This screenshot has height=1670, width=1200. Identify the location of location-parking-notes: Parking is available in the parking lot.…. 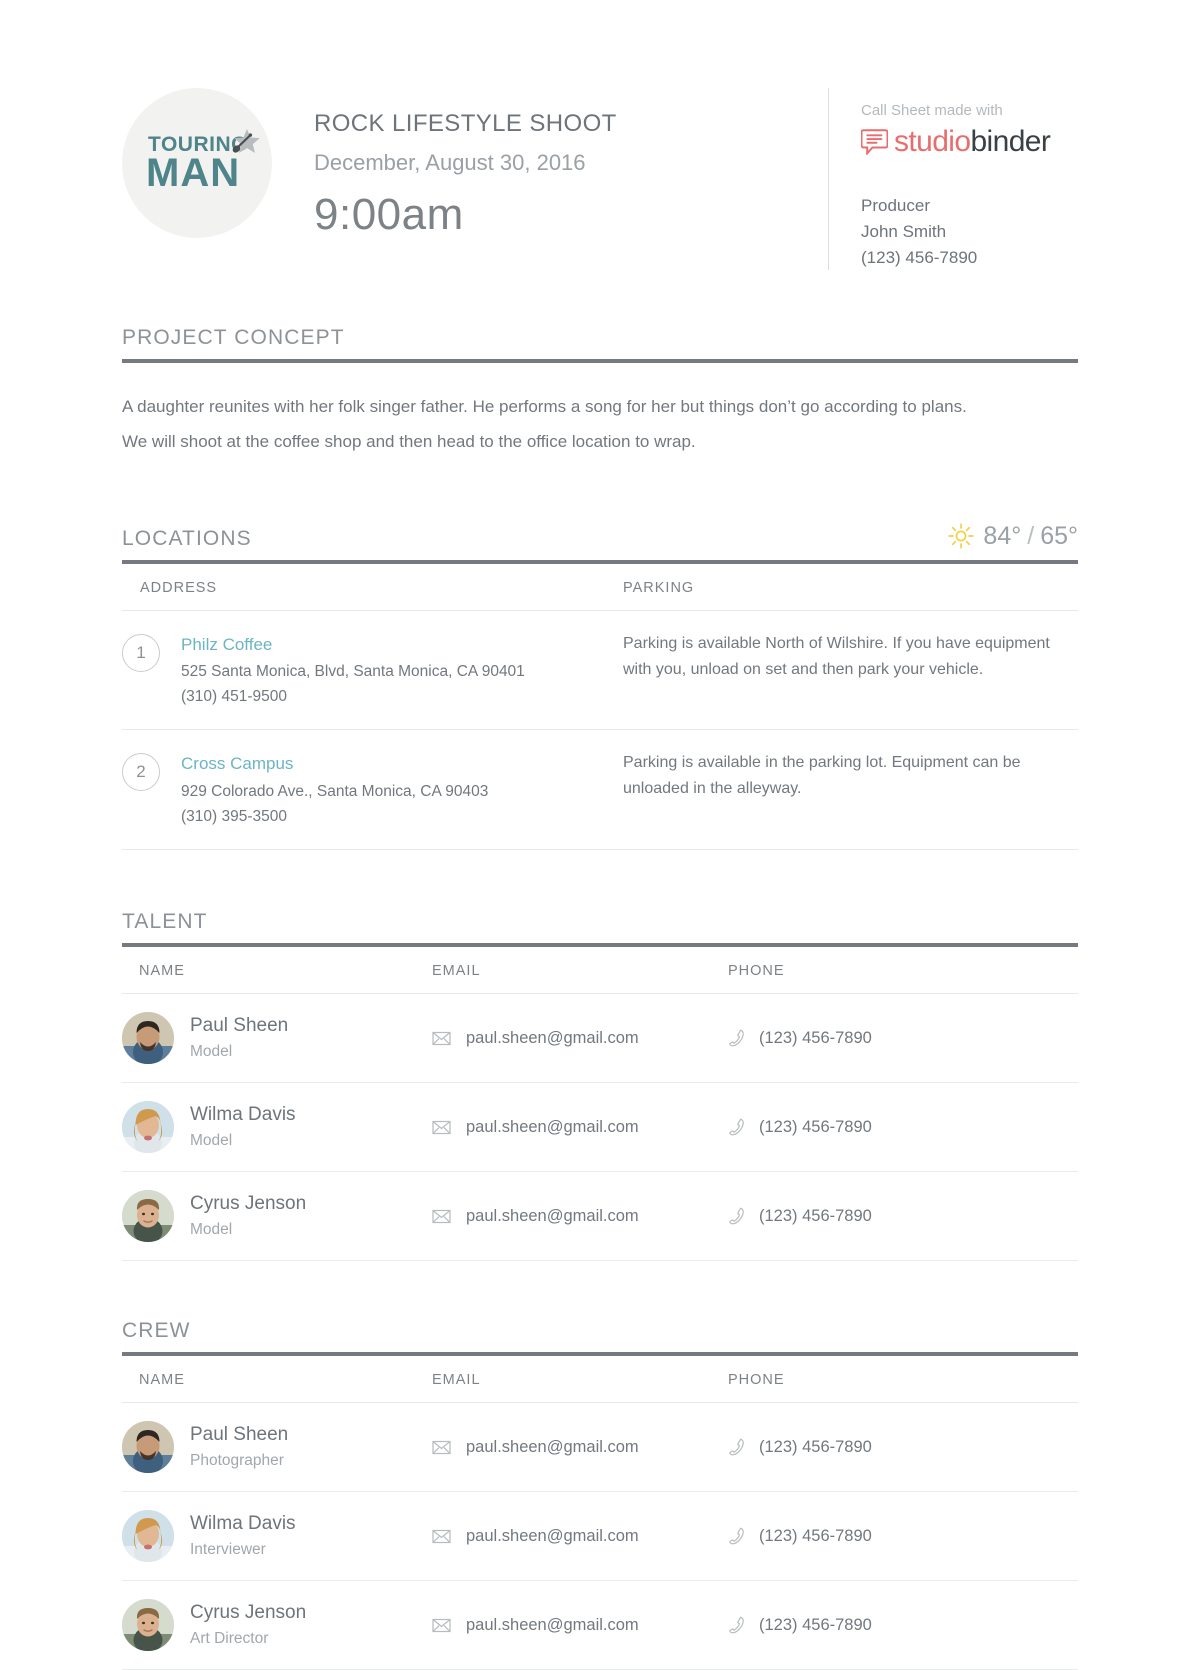
(822, 776).